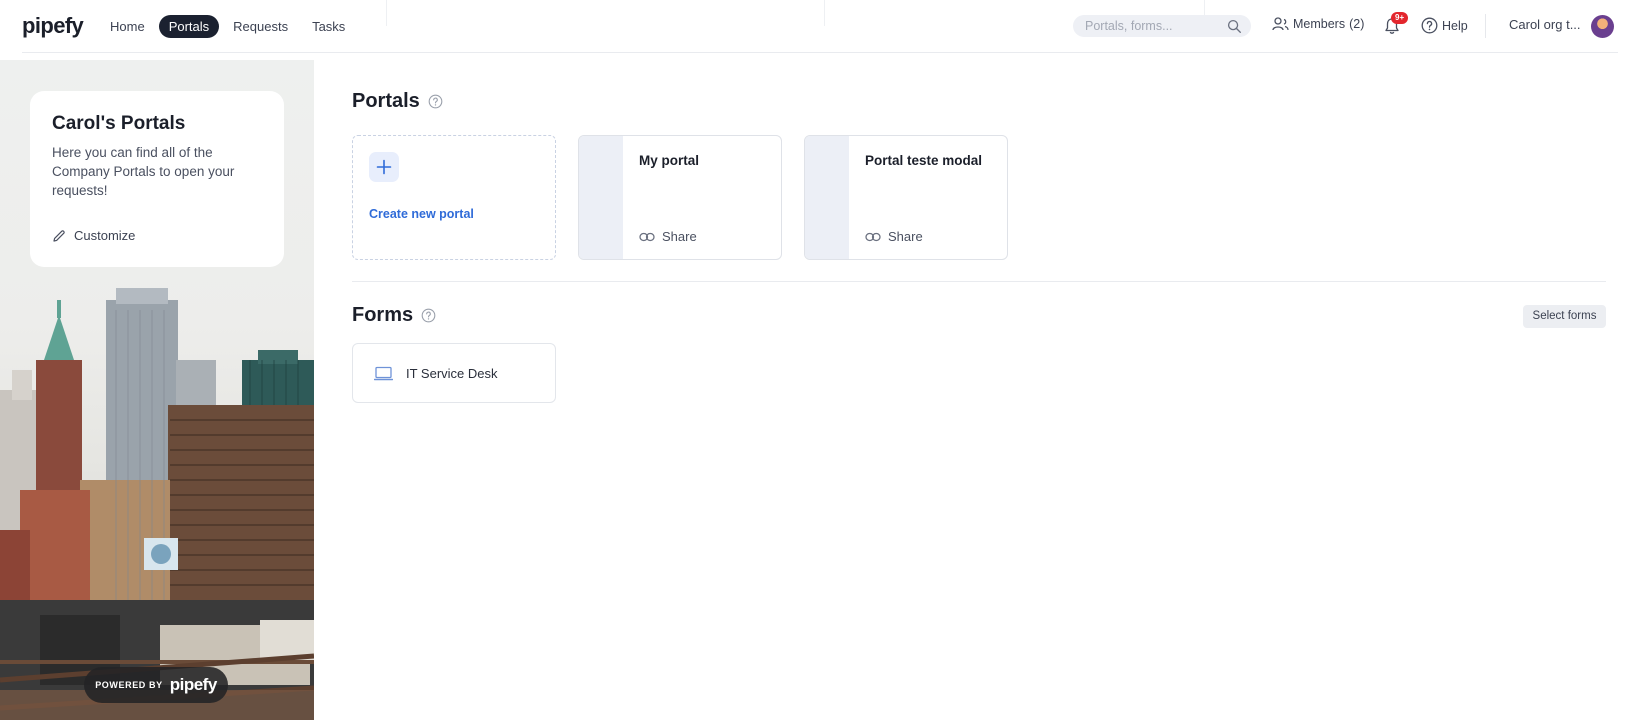 This screenshot has width=1646, height=720. What do you see at coordinates (193, 684) in the screenshot?
I see `powered-by-logo: pipefy` at bounding box center [193, 684].